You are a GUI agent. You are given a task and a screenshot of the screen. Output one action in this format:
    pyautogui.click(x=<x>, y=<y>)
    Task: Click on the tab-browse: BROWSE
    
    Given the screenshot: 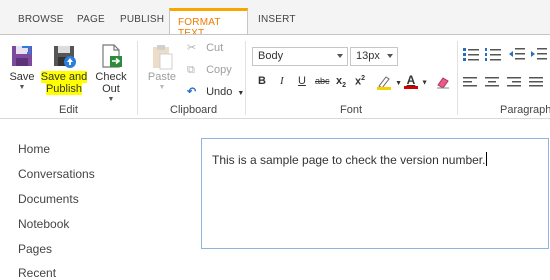 What is the action you would take?
    pyautogui.click(x=41, y=19)
    